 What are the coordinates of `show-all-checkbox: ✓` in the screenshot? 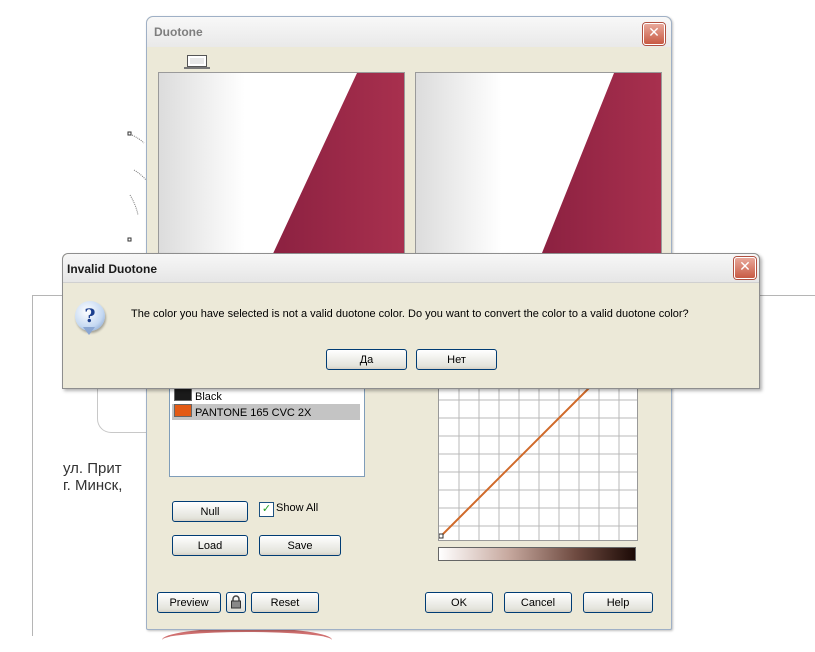 It's located at (266, 509).